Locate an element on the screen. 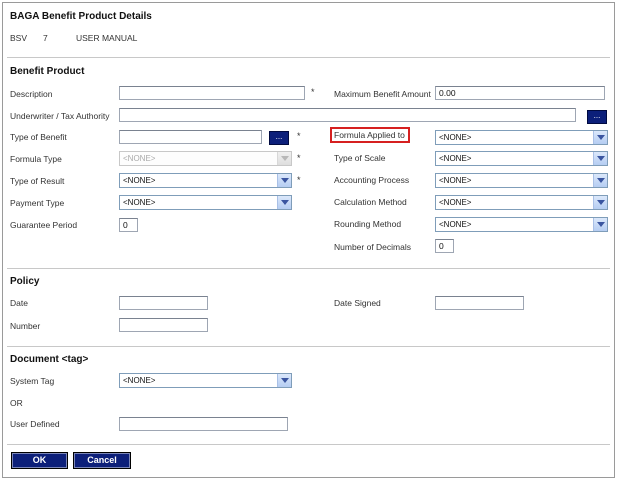 The image size is (618, 480). payment-type-label: Payment Type is located at coordinates (37, 203).